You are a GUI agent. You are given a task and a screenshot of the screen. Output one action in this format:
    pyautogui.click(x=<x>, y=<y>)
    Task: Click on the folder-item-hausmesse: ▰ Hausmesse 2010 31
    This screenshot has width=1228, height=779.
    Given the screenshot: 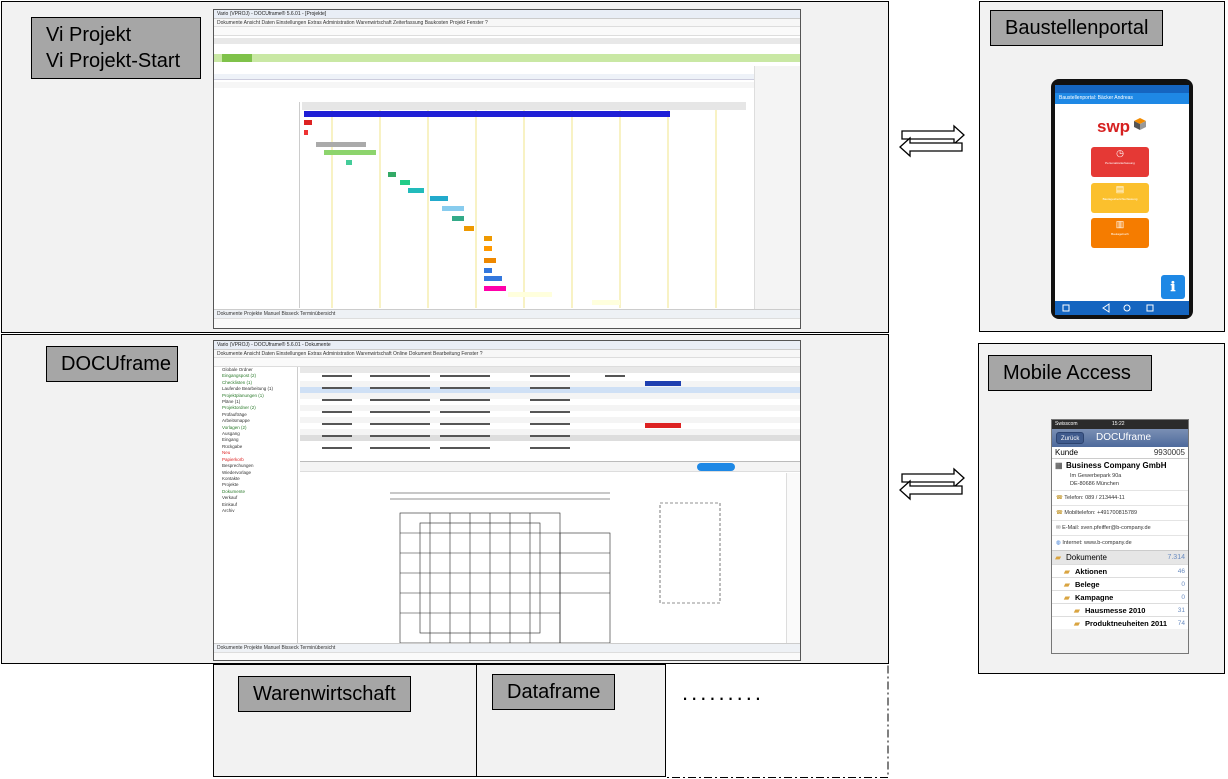 What is the action you would take?
    pyautogui.click(x=1120, y=609)
    